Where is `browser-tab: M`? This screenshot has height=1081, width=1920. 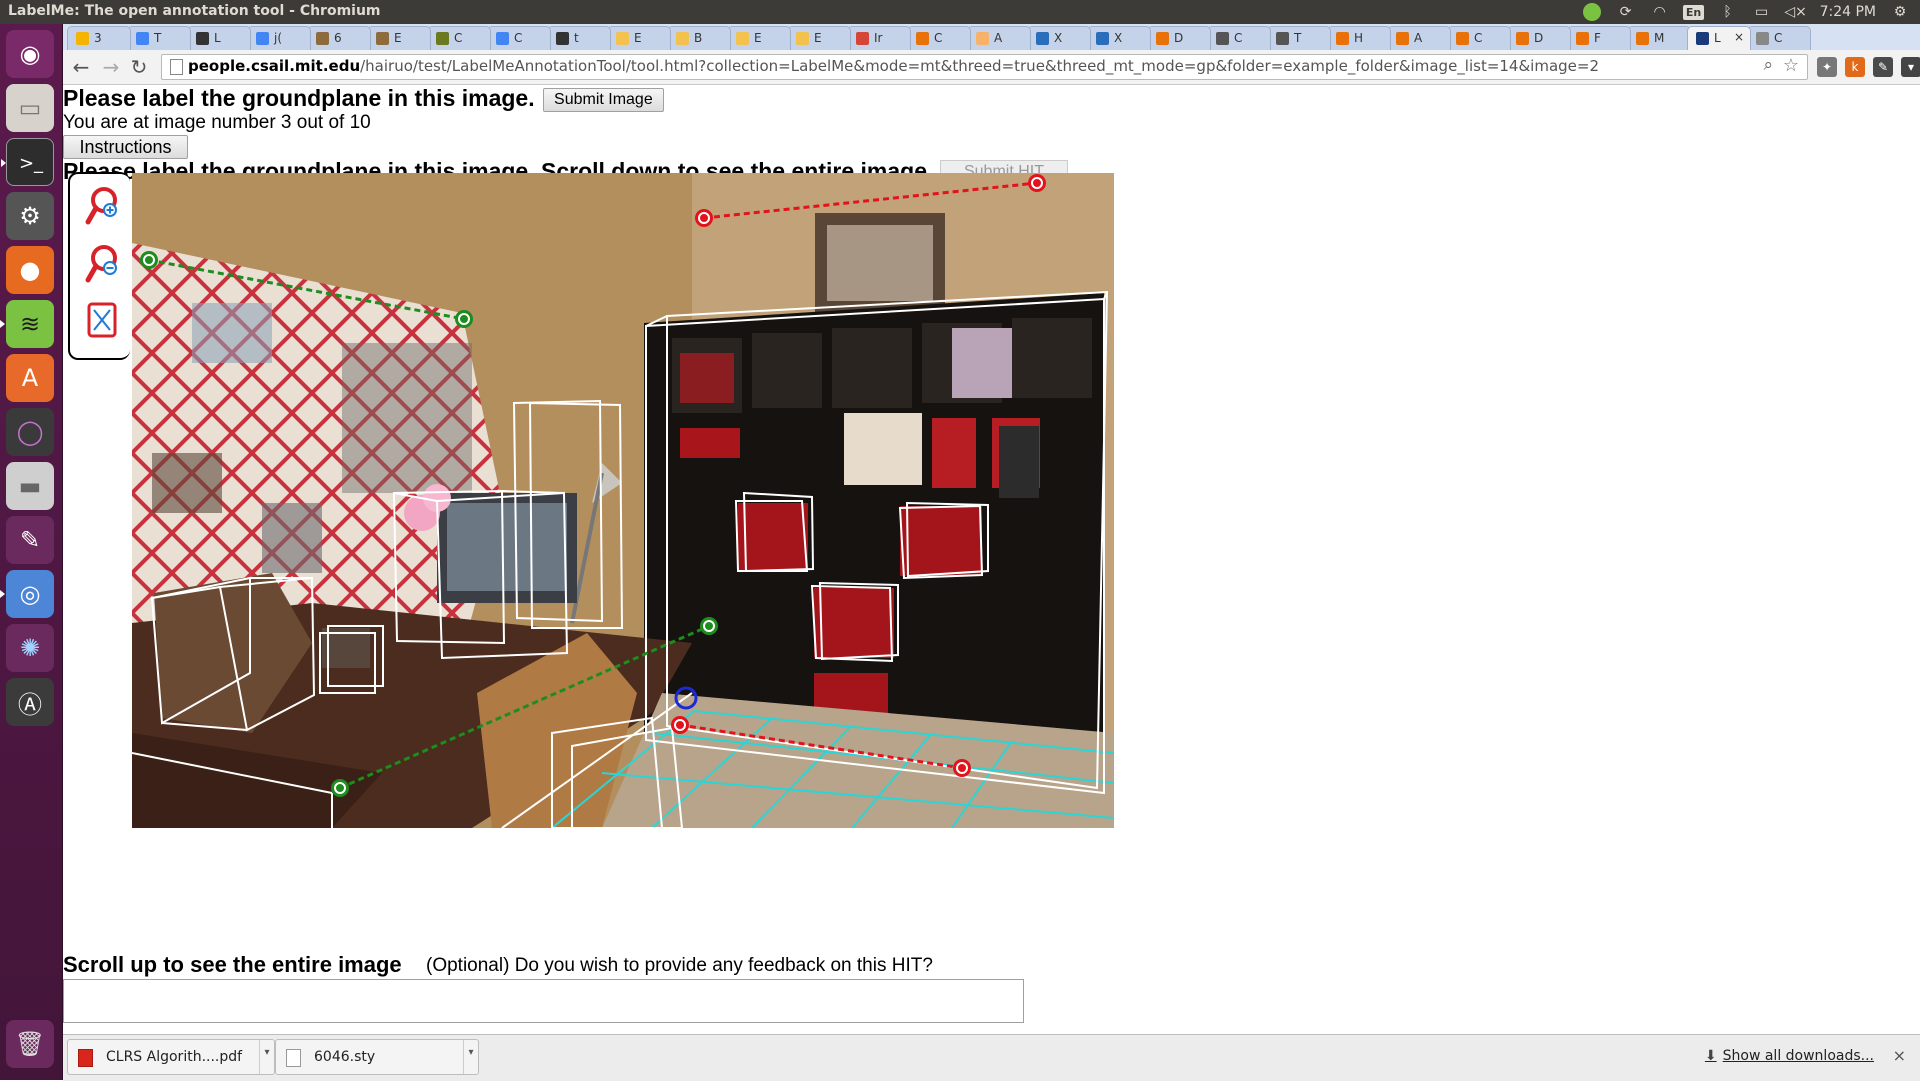 browser-tab: M is located at coordinates (1659, 38).